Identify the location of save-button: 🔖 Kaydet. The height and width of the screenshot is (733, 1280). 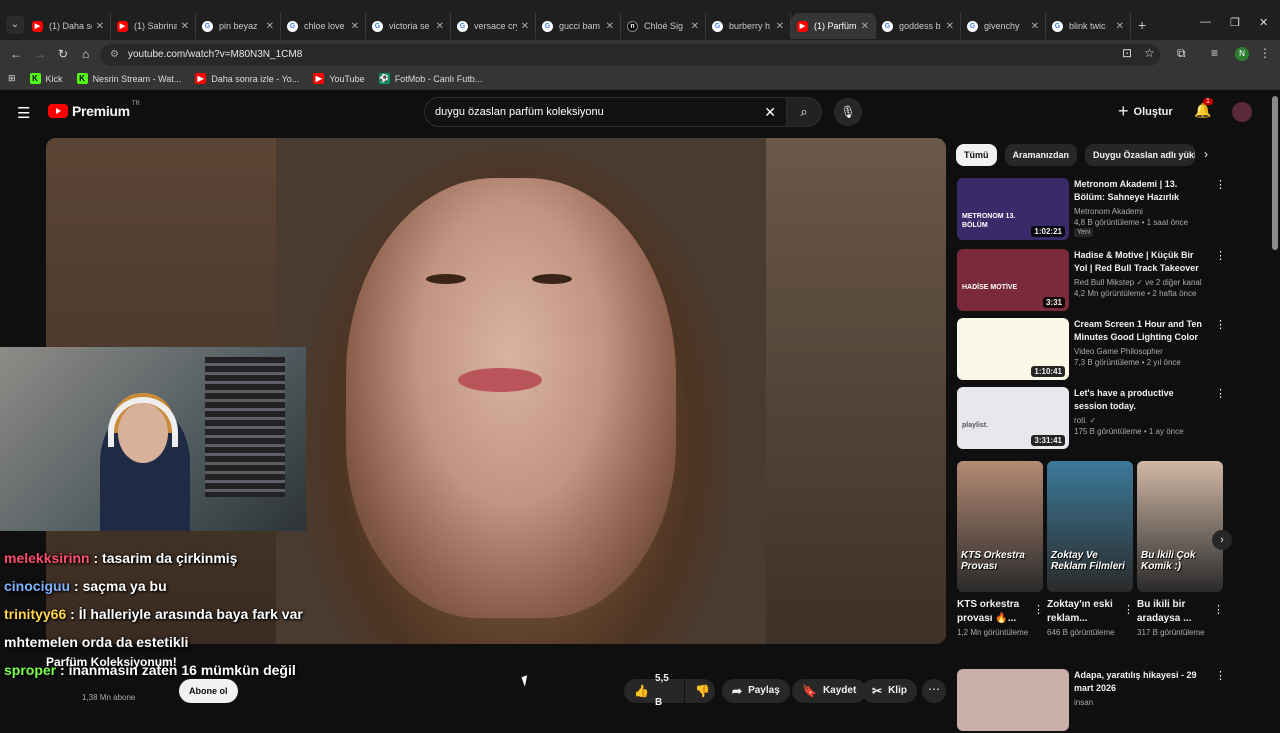
(829, 691).